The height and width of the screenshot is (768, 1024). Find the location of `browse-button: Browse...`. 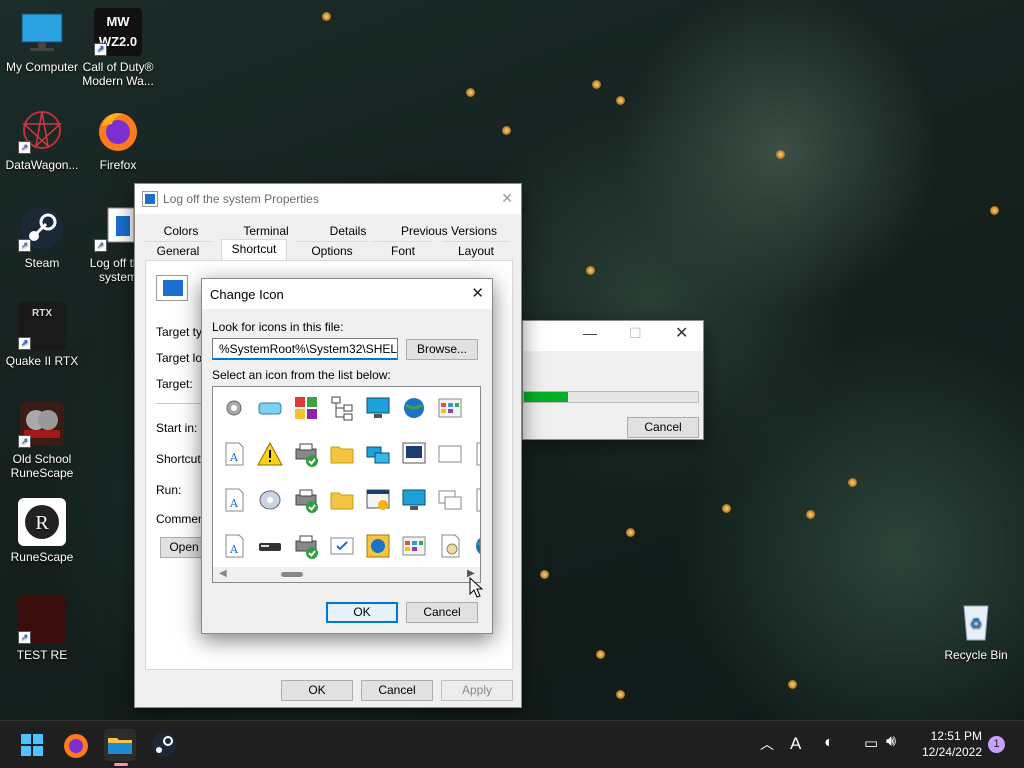

browse-button: Browse... is located at coordinates (442, 349).